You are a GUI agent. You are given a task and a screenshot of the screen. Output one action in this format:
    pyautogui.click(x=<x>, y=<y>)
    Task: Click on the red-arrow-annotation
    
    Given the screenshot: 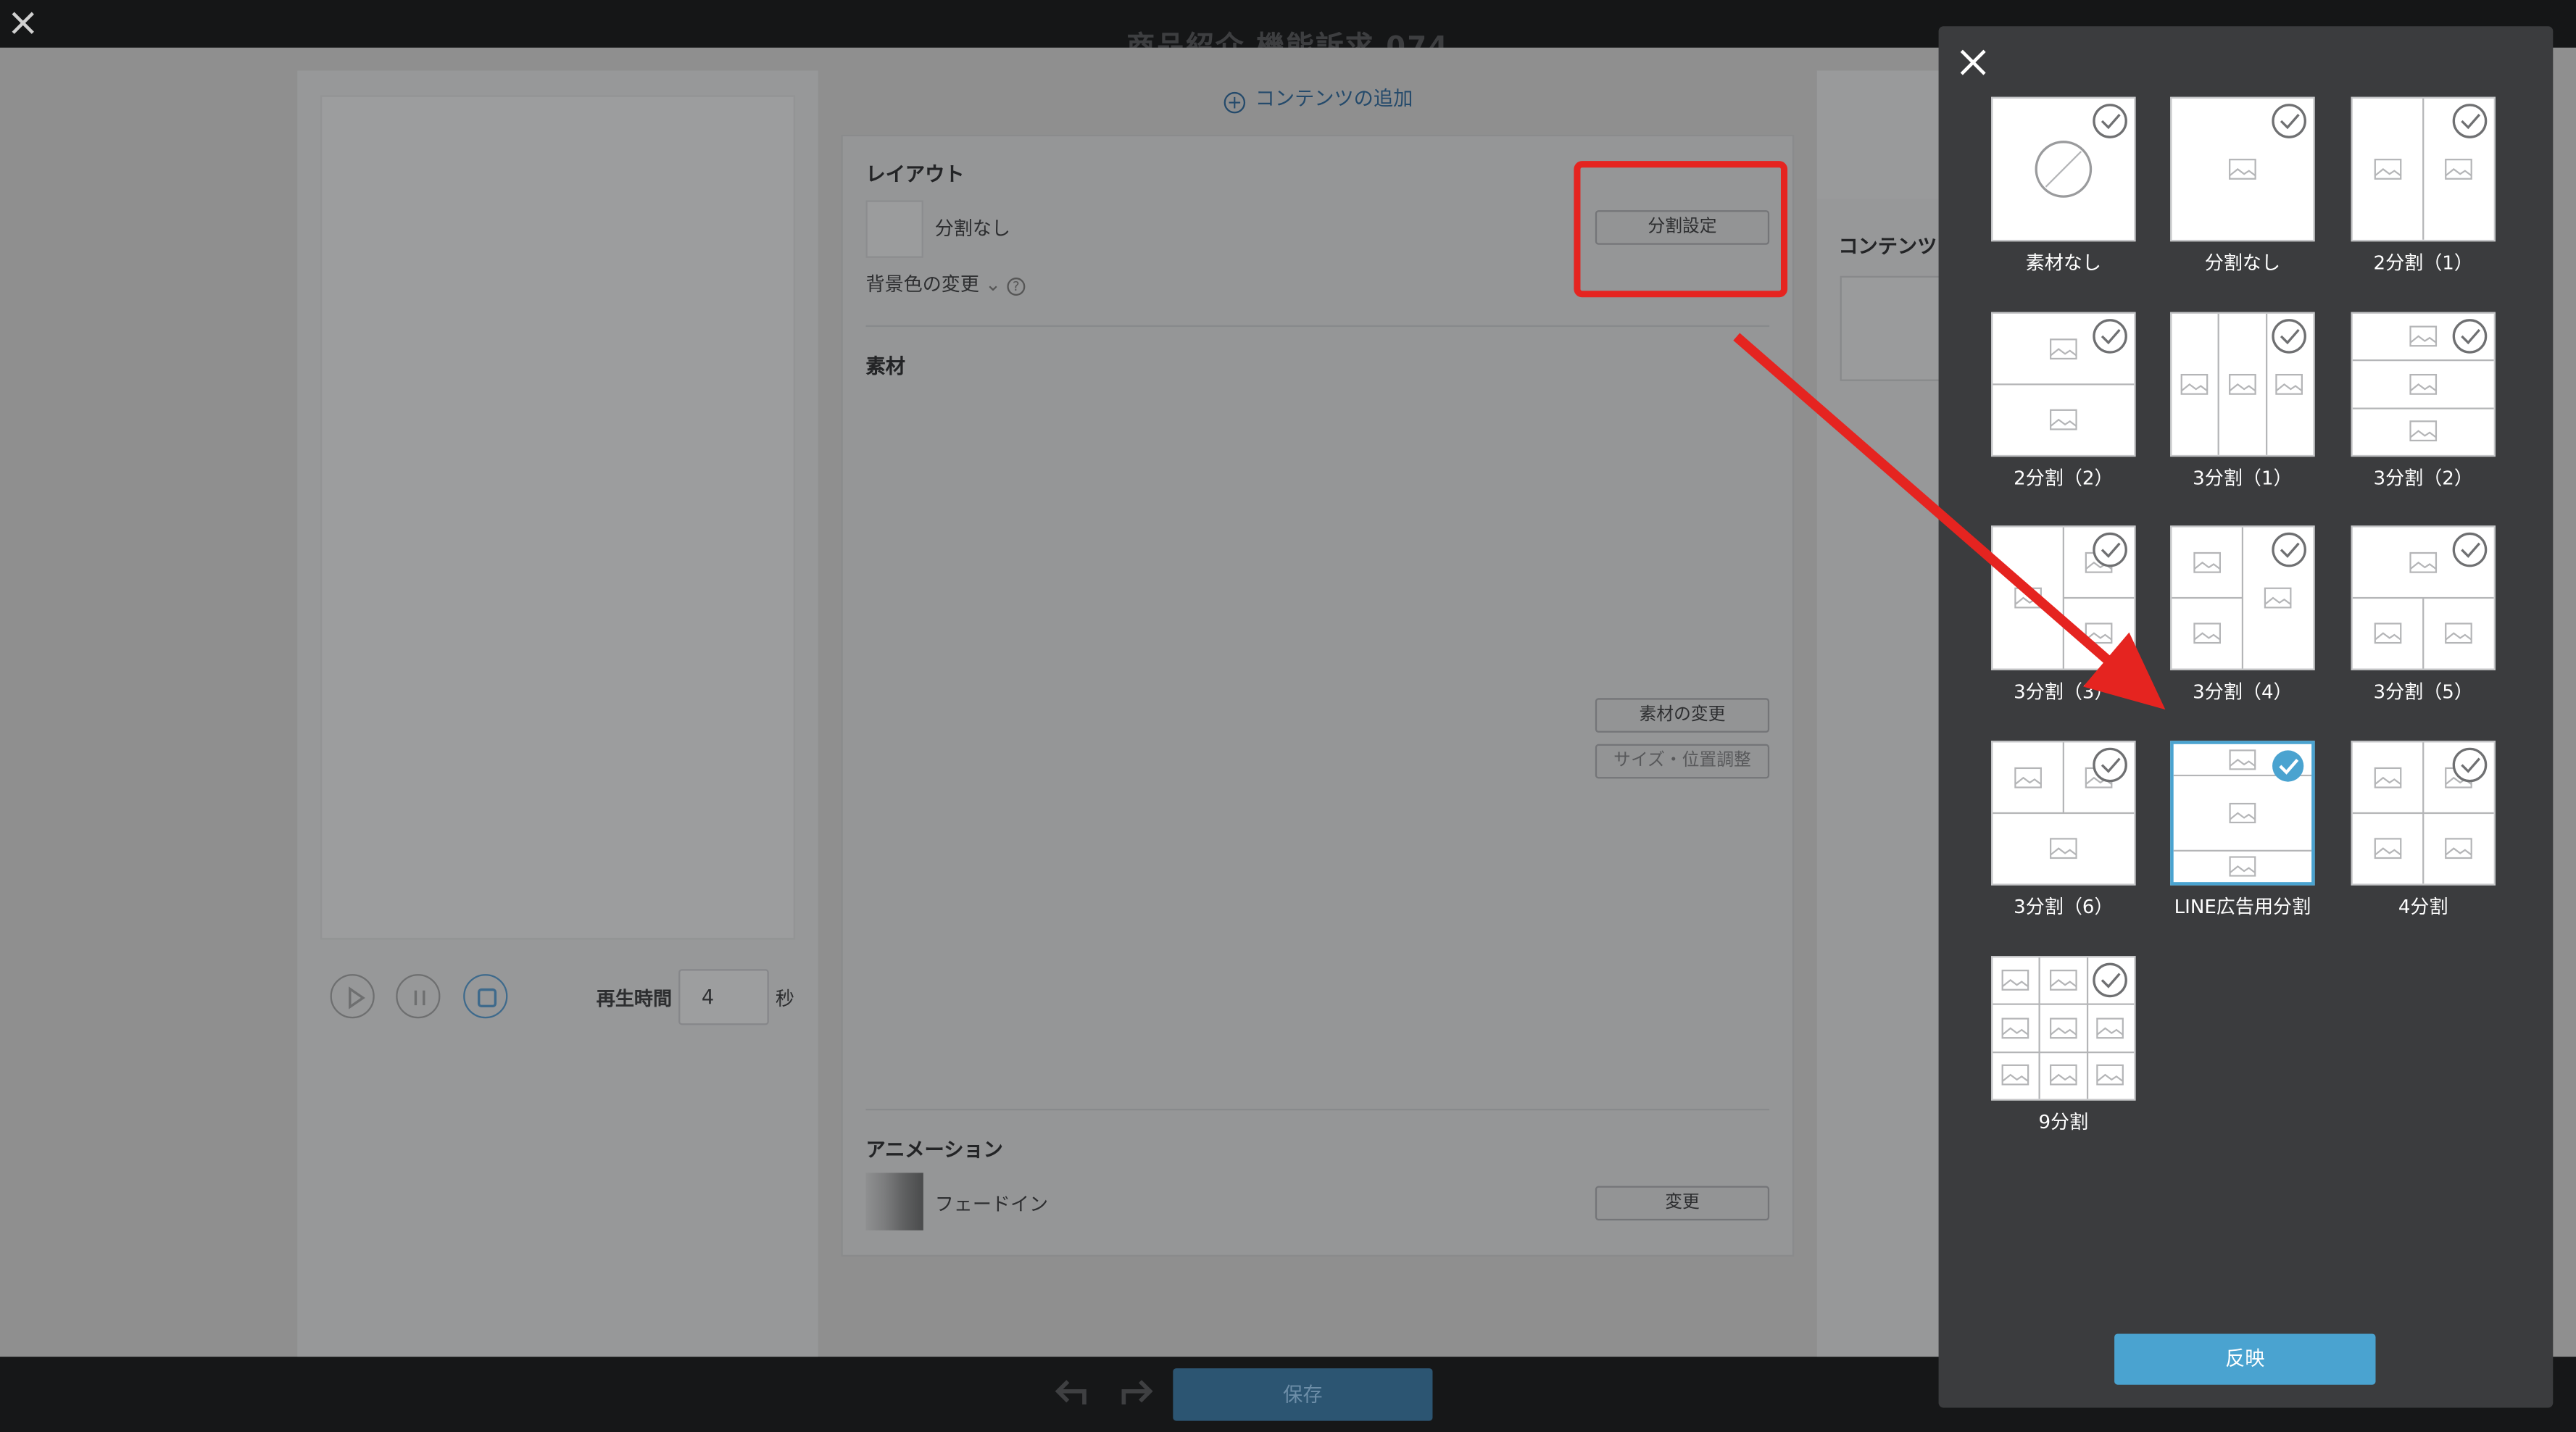 What is the action you would take?
    pyautogui.click(x=1949, y=521)
    